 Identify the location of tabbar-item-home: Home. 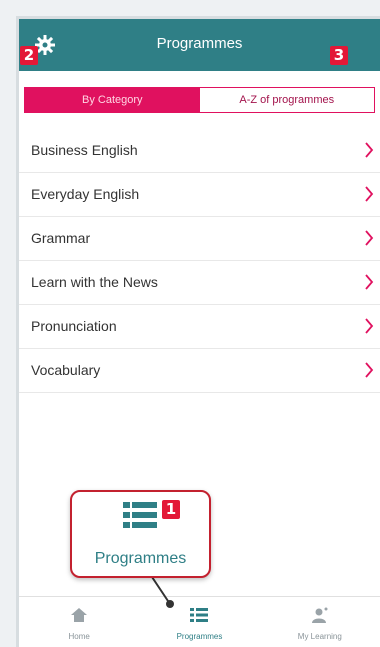
(79, 622).